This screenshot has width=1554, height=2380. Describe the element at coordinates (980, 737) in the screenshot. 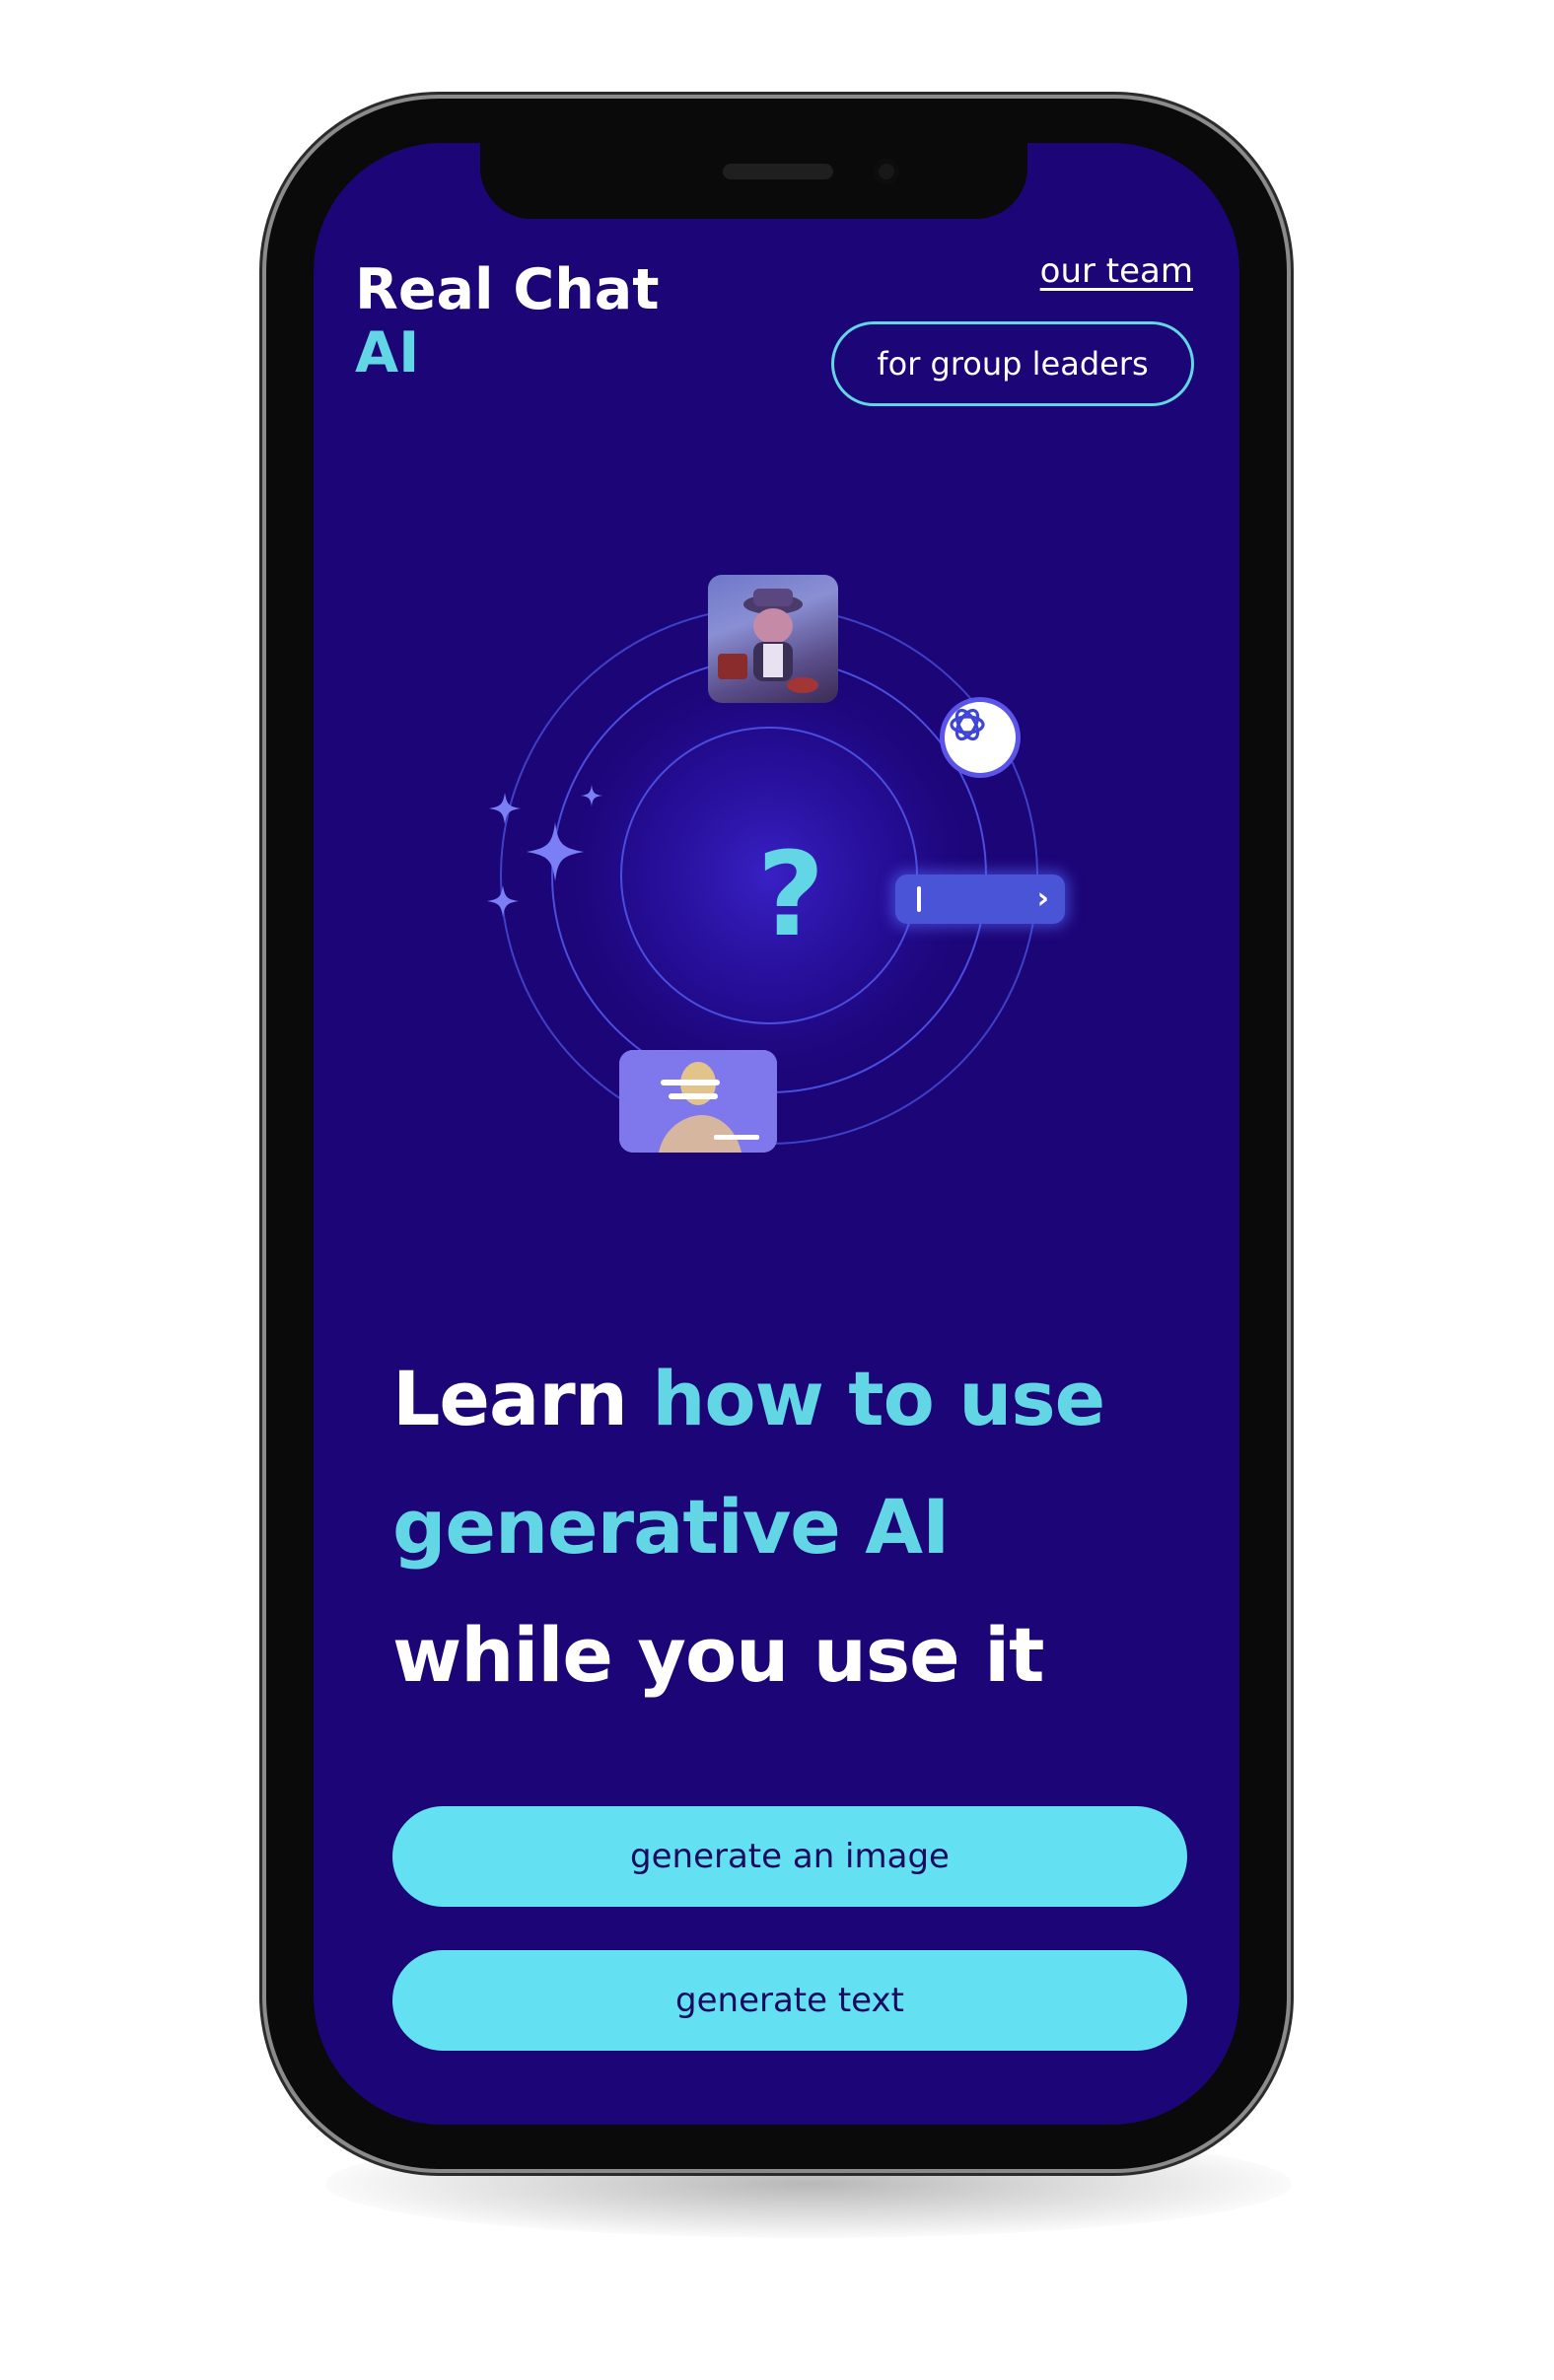

I see `openai-icon` at that location.